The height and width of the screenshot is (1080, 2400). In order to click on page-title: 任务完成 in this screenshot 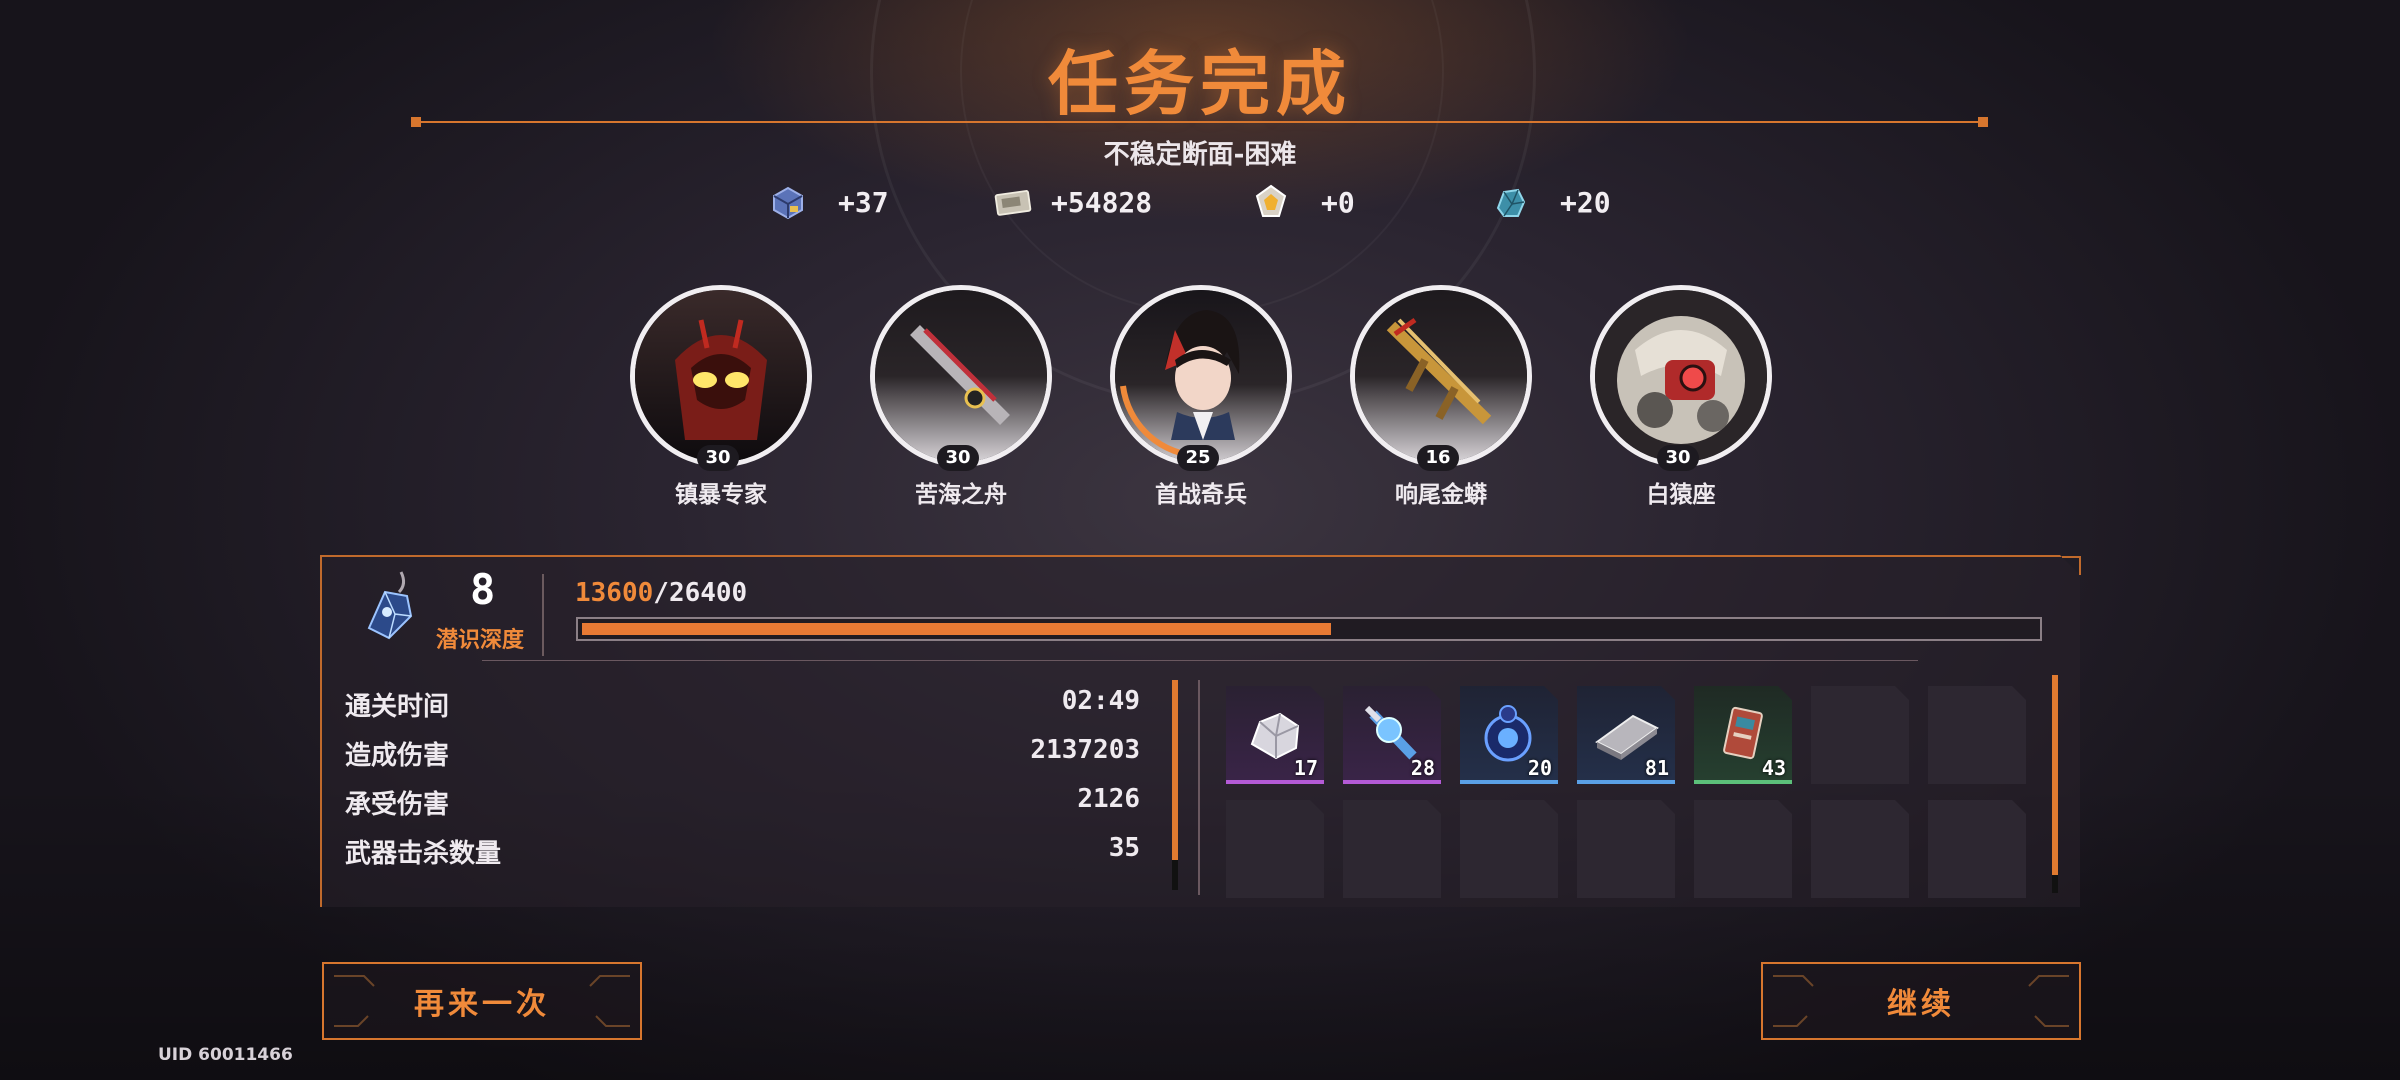, I will do `click(1200, 84)`.